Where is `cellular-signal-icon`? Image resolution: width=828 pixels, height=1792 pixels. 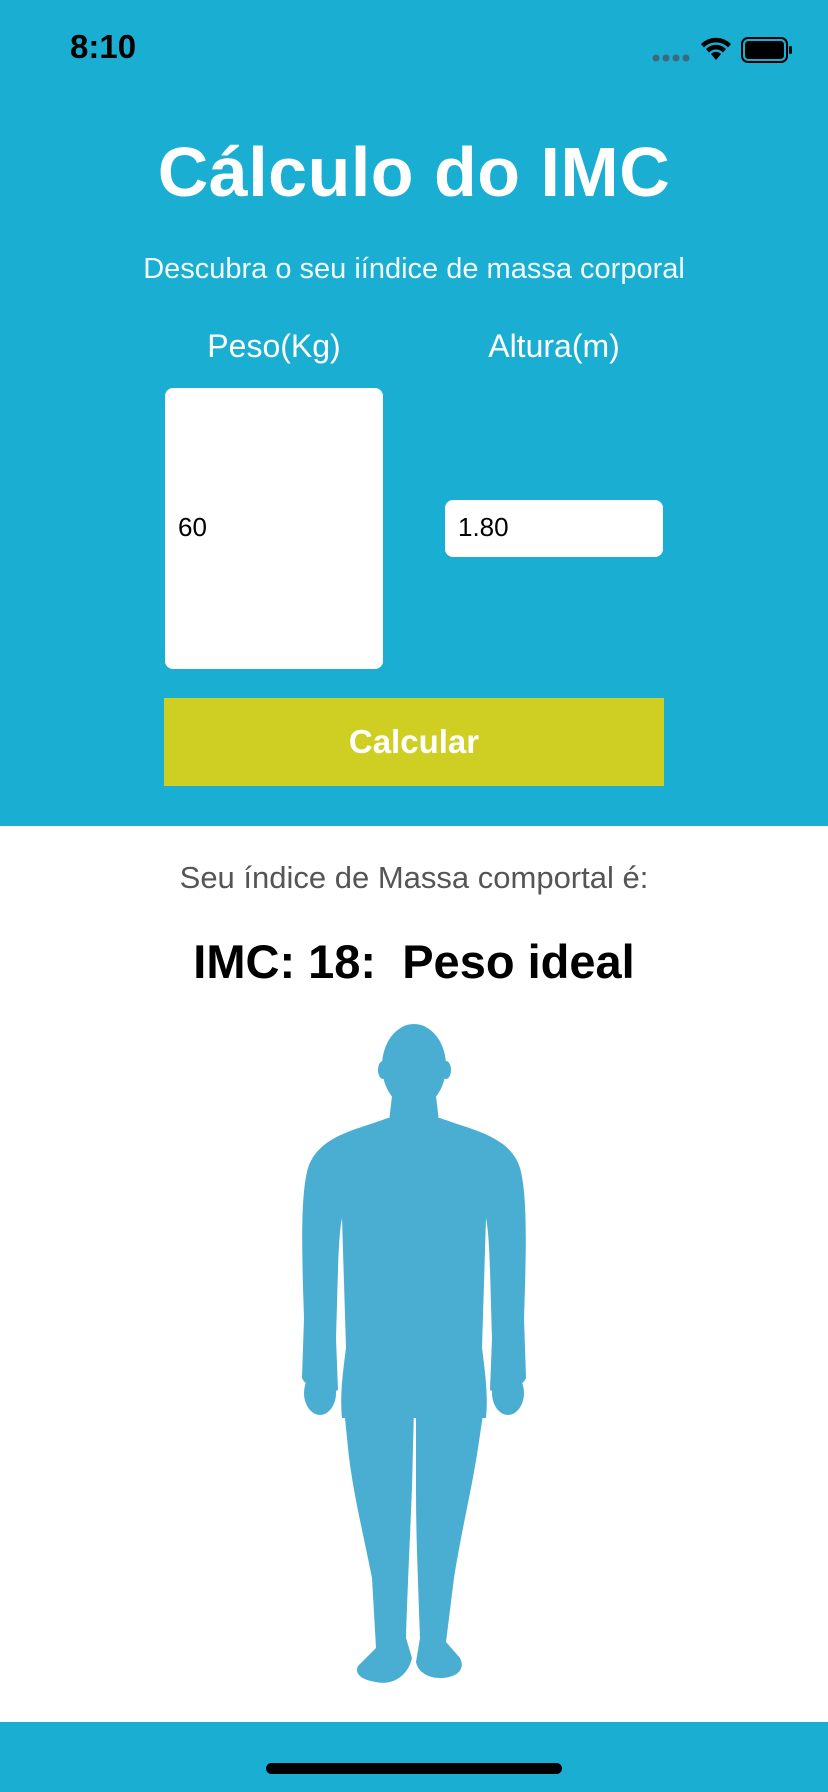 cellular-signal-icon is located at coordinates (671, 58).